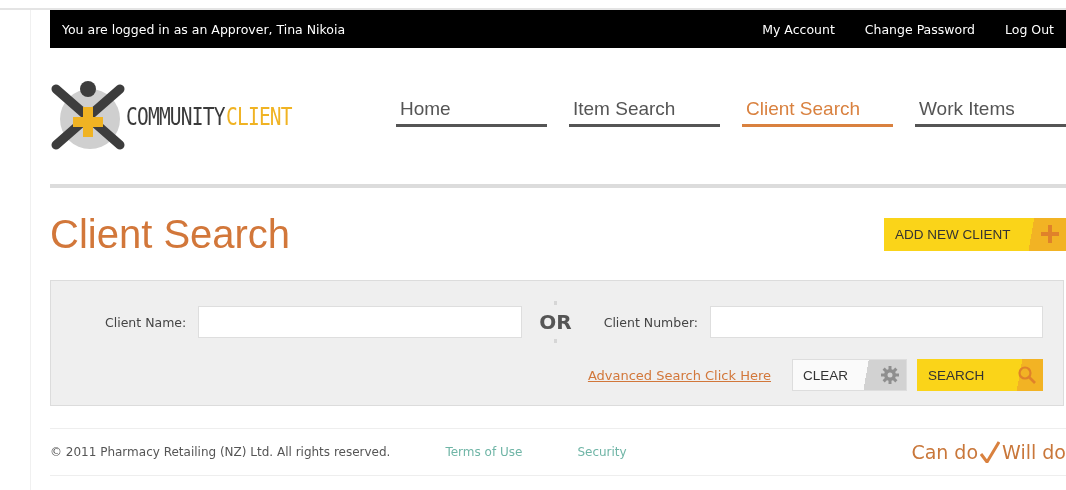  Describe the element at coordinates (890, 375) in the screenshot. I see `gear-icon` at that location.